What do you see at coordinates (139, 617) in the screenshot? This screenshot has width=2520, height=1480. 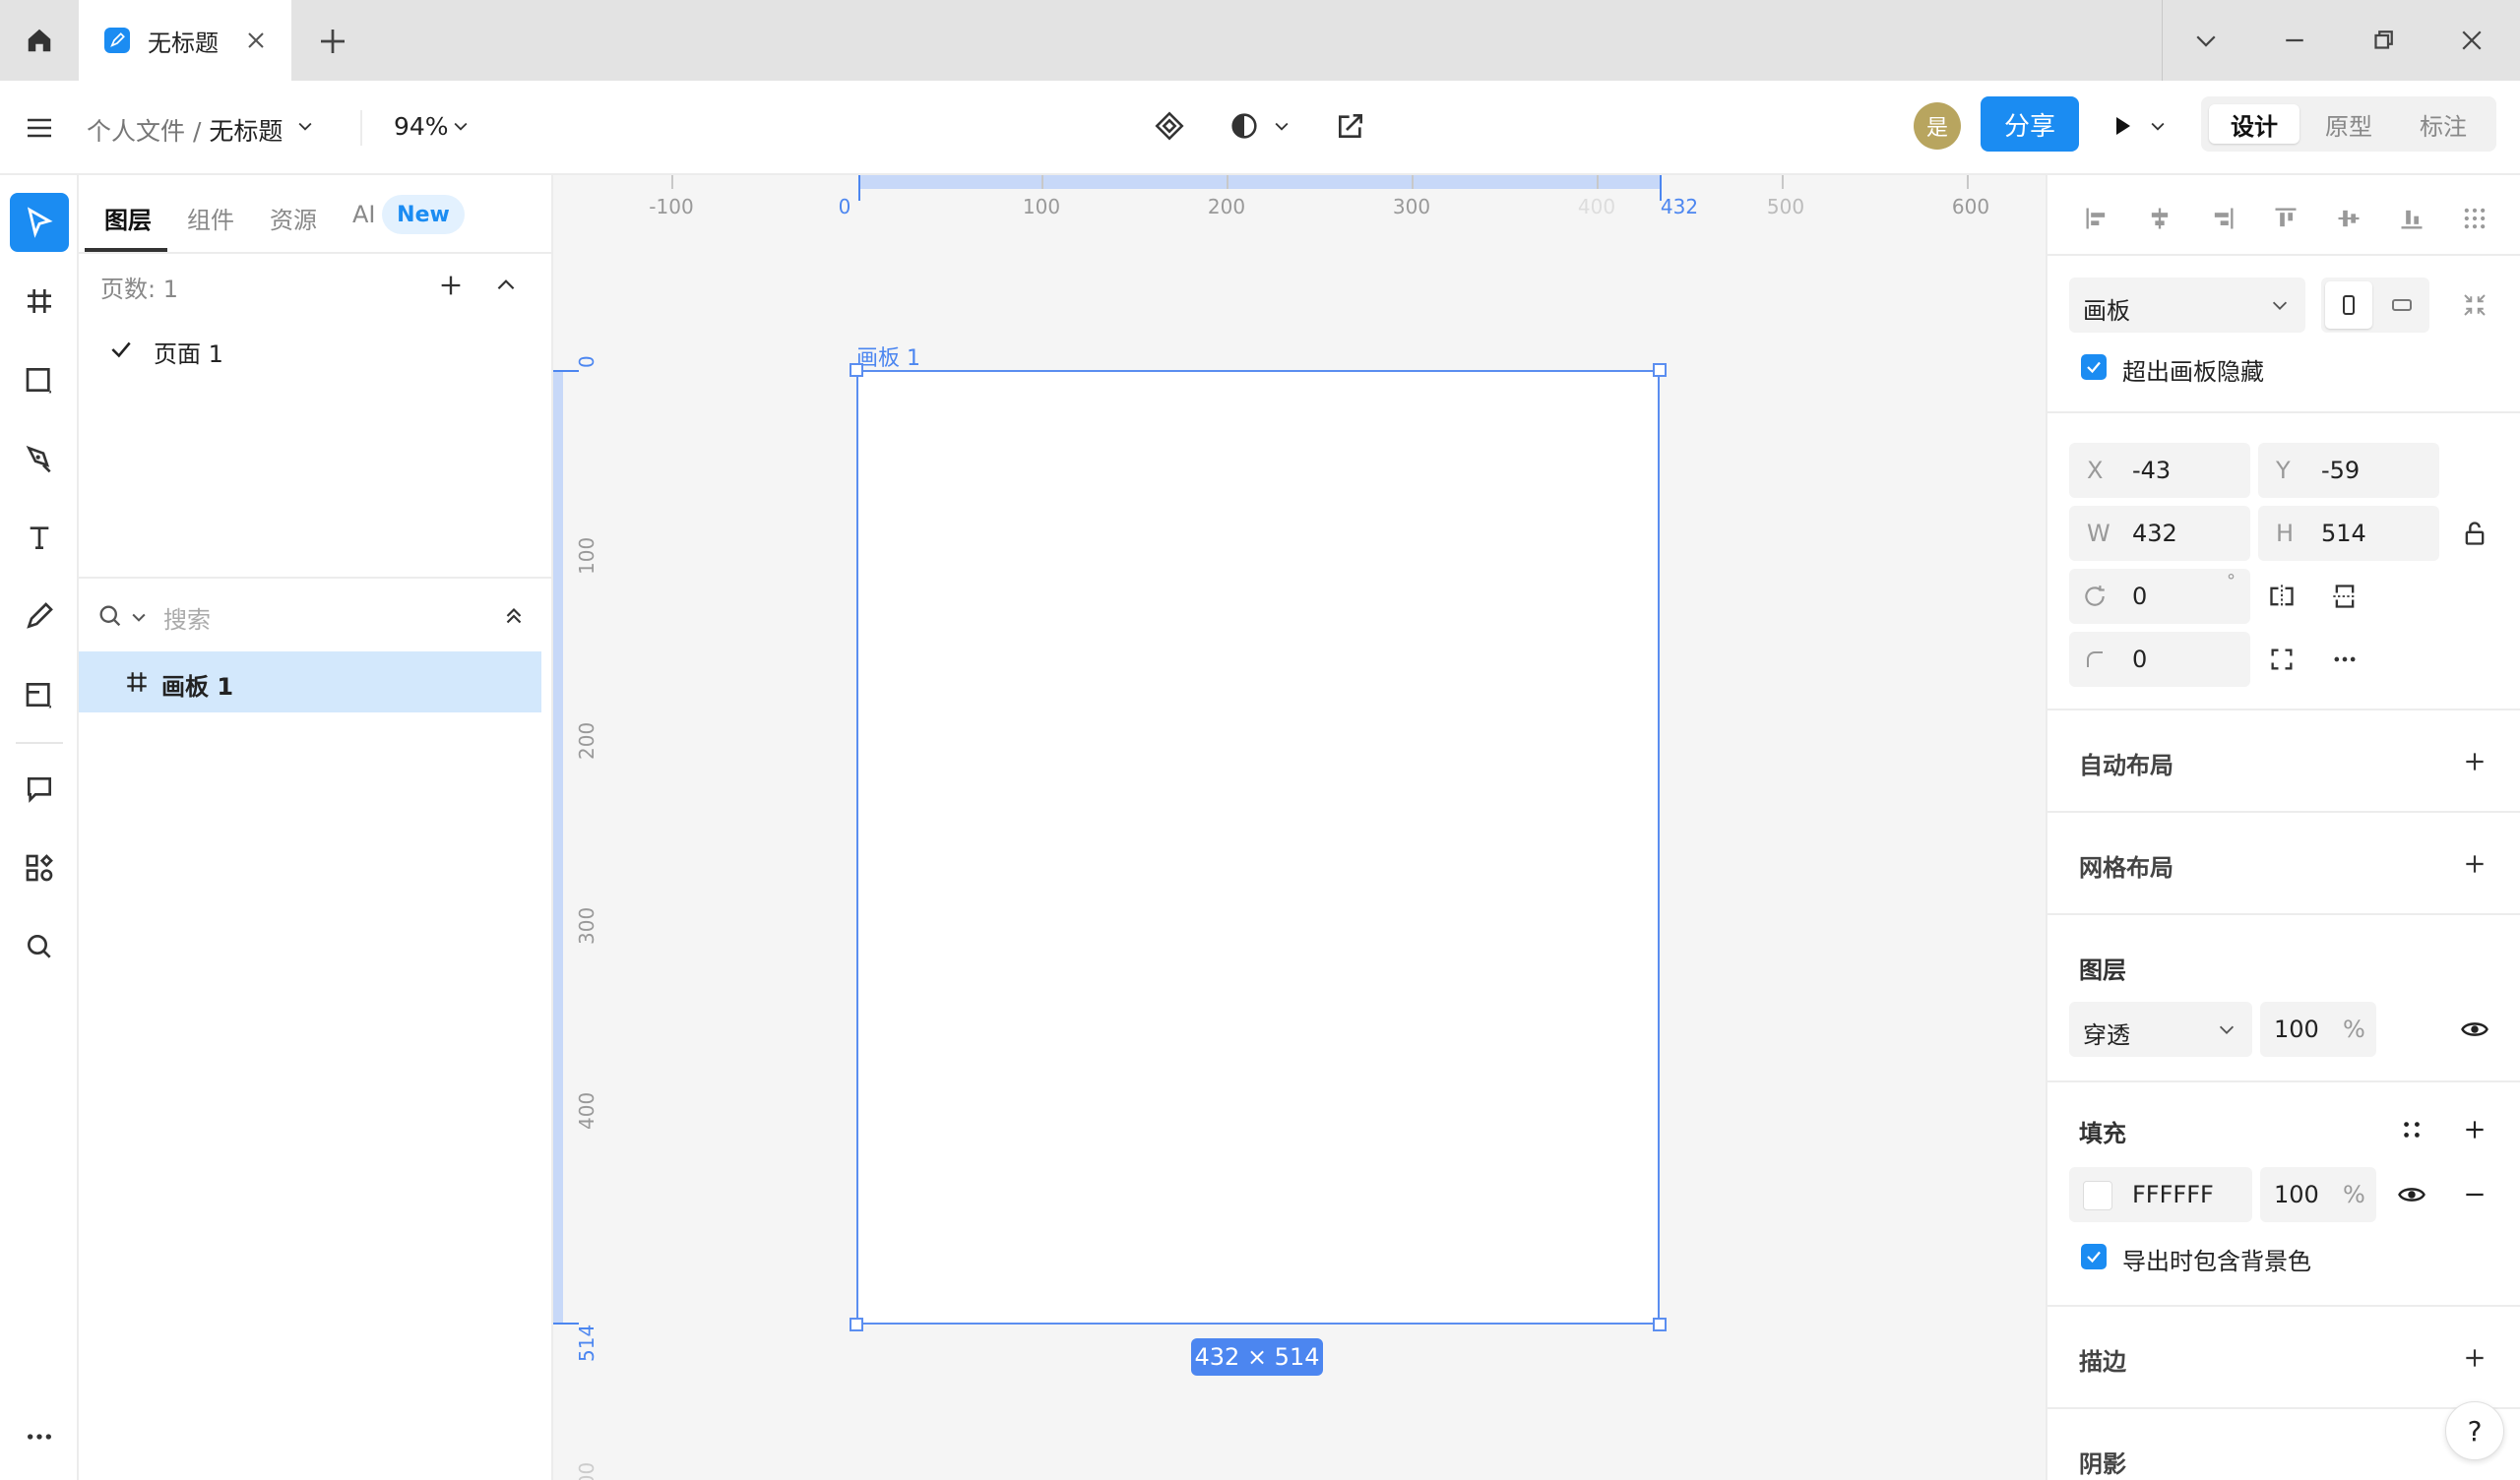 I see `search-filter-chevron-icon` at bounding box center [139, 617].